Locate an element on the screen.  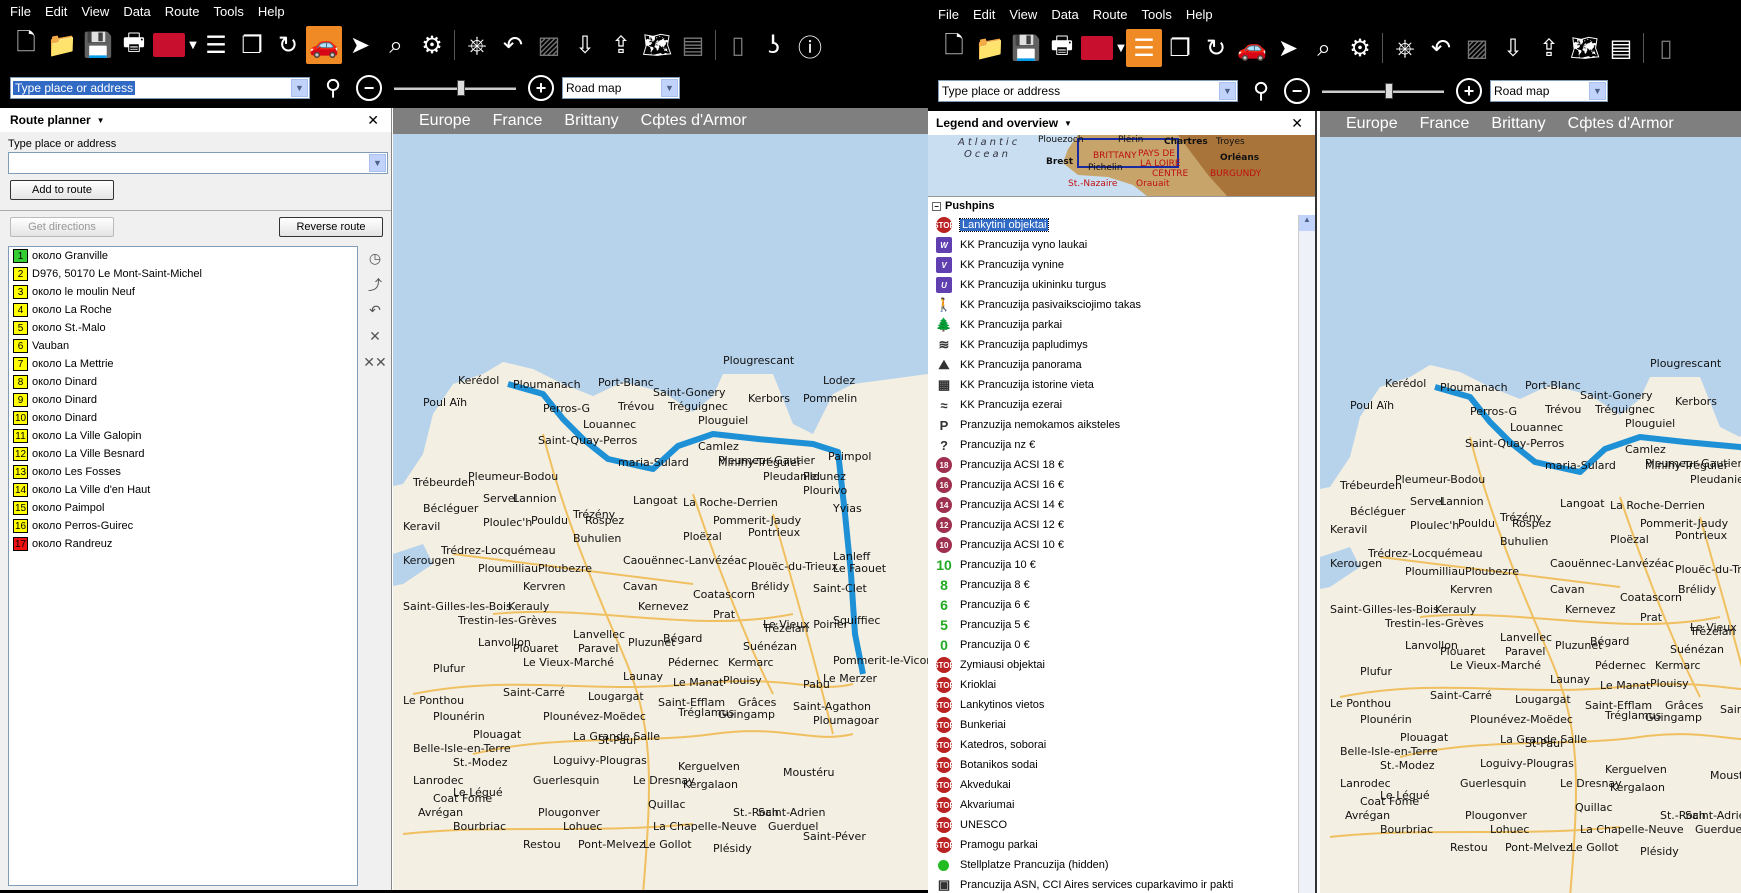
save-icon: 💾 is located at coordinates (98, 45).